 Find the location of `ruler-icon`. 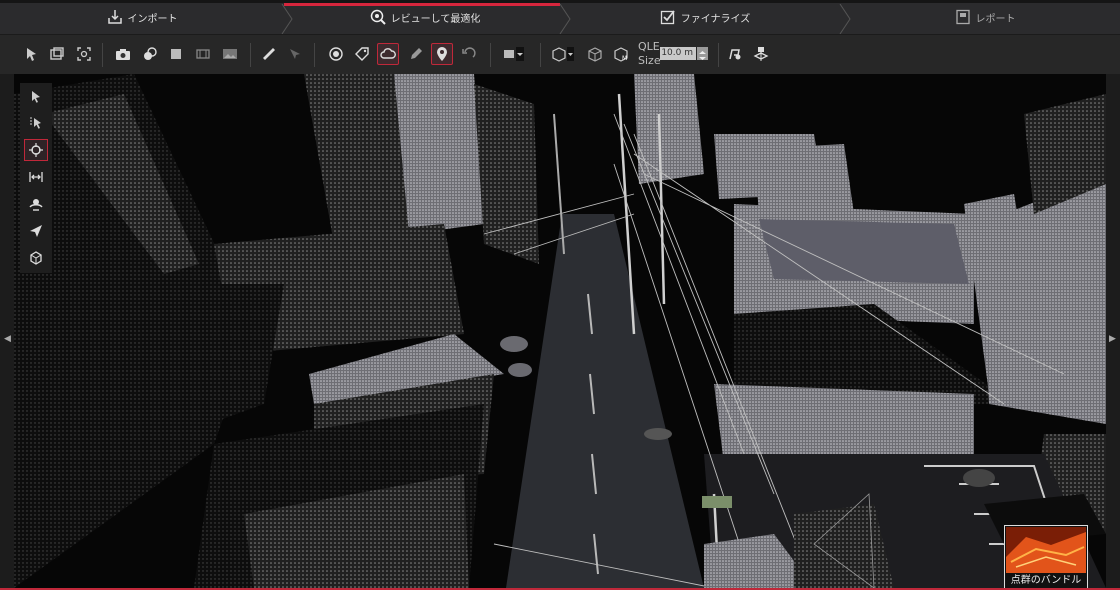

ruler-icon is located at coordinates (269, 54).